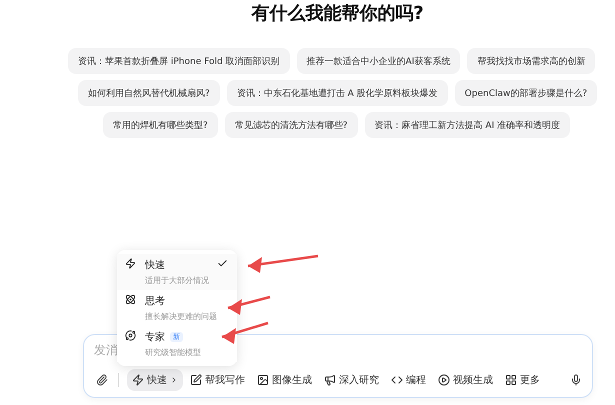  What do you see at coordinates (155, 337) in the screenshot?
I see `option-title: 专家` at bounding box center [155, 337].